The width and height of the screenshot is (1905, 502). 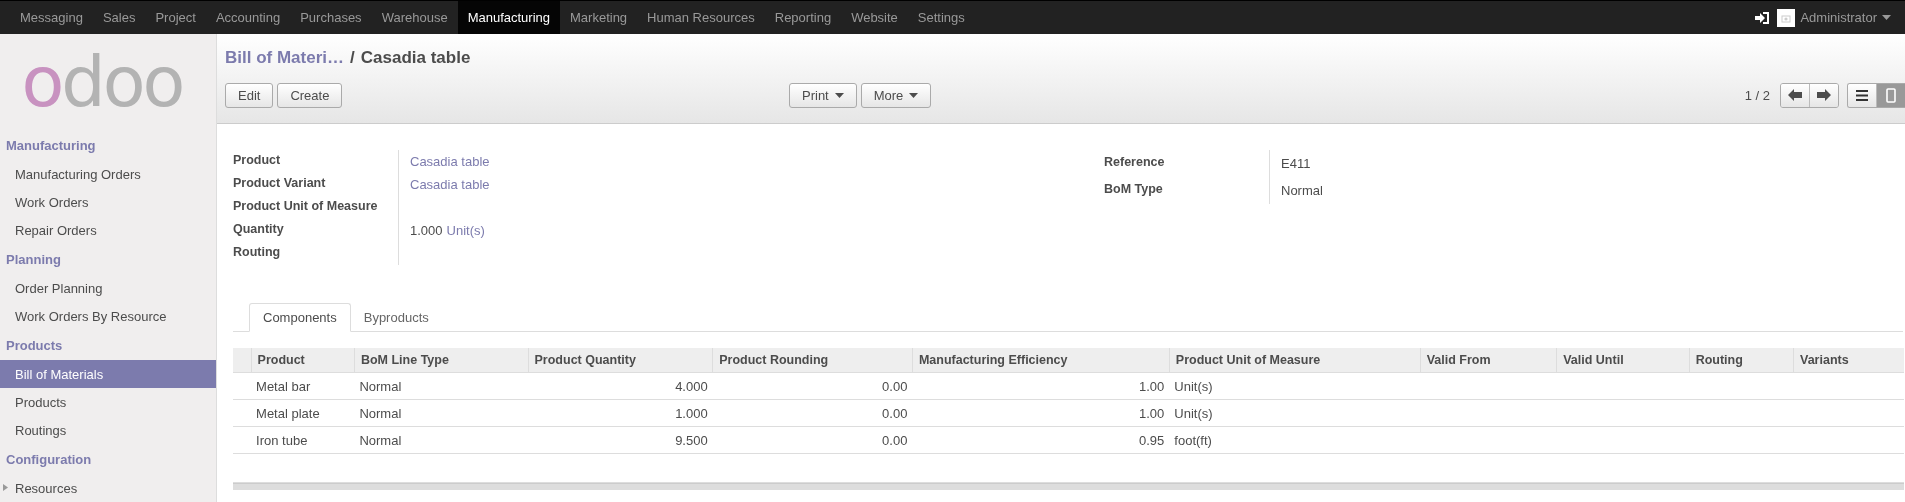 I want to click on menu-item: Project, so click(x=175, y=17).